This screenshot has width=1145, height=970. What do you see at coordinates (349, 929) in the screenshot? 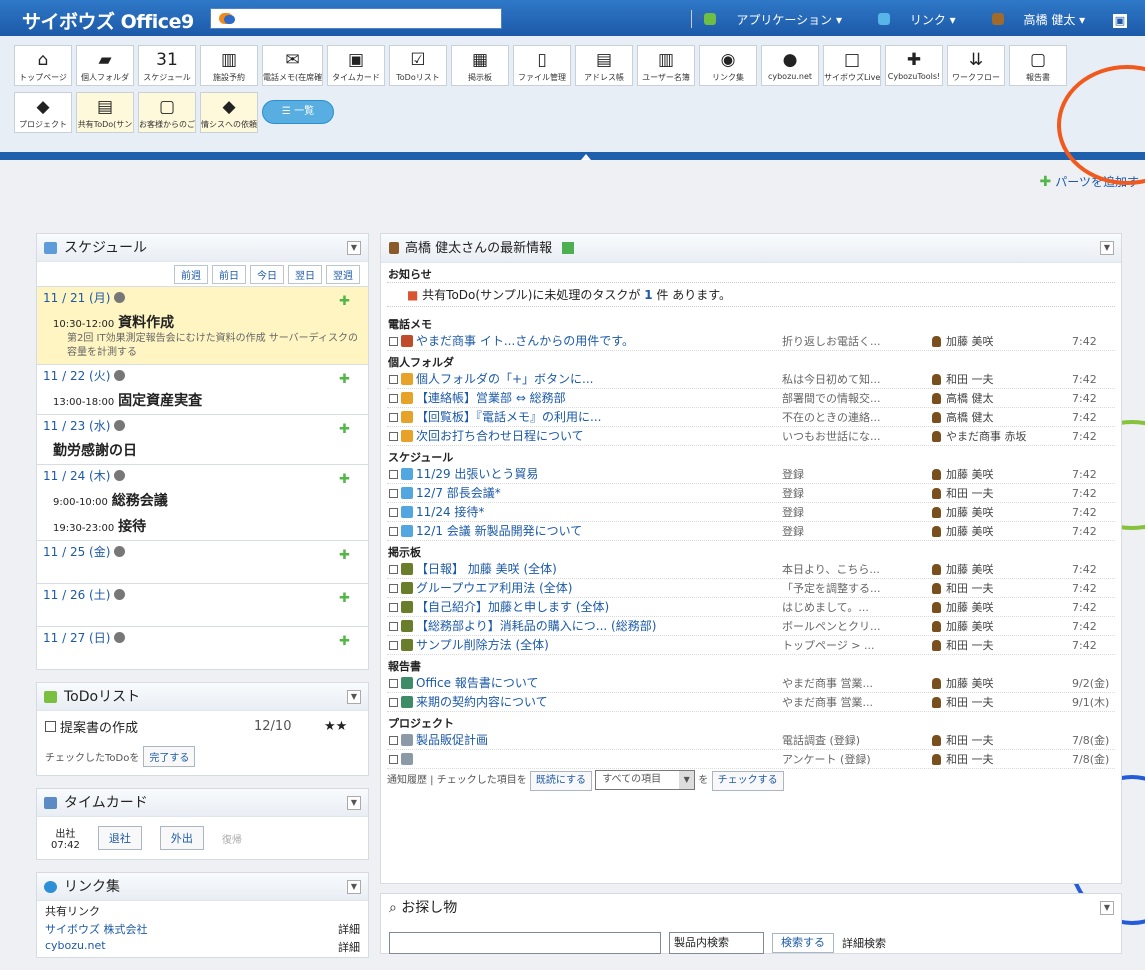
I see `link-detail: 詳細` at bounding box center [349, 929].